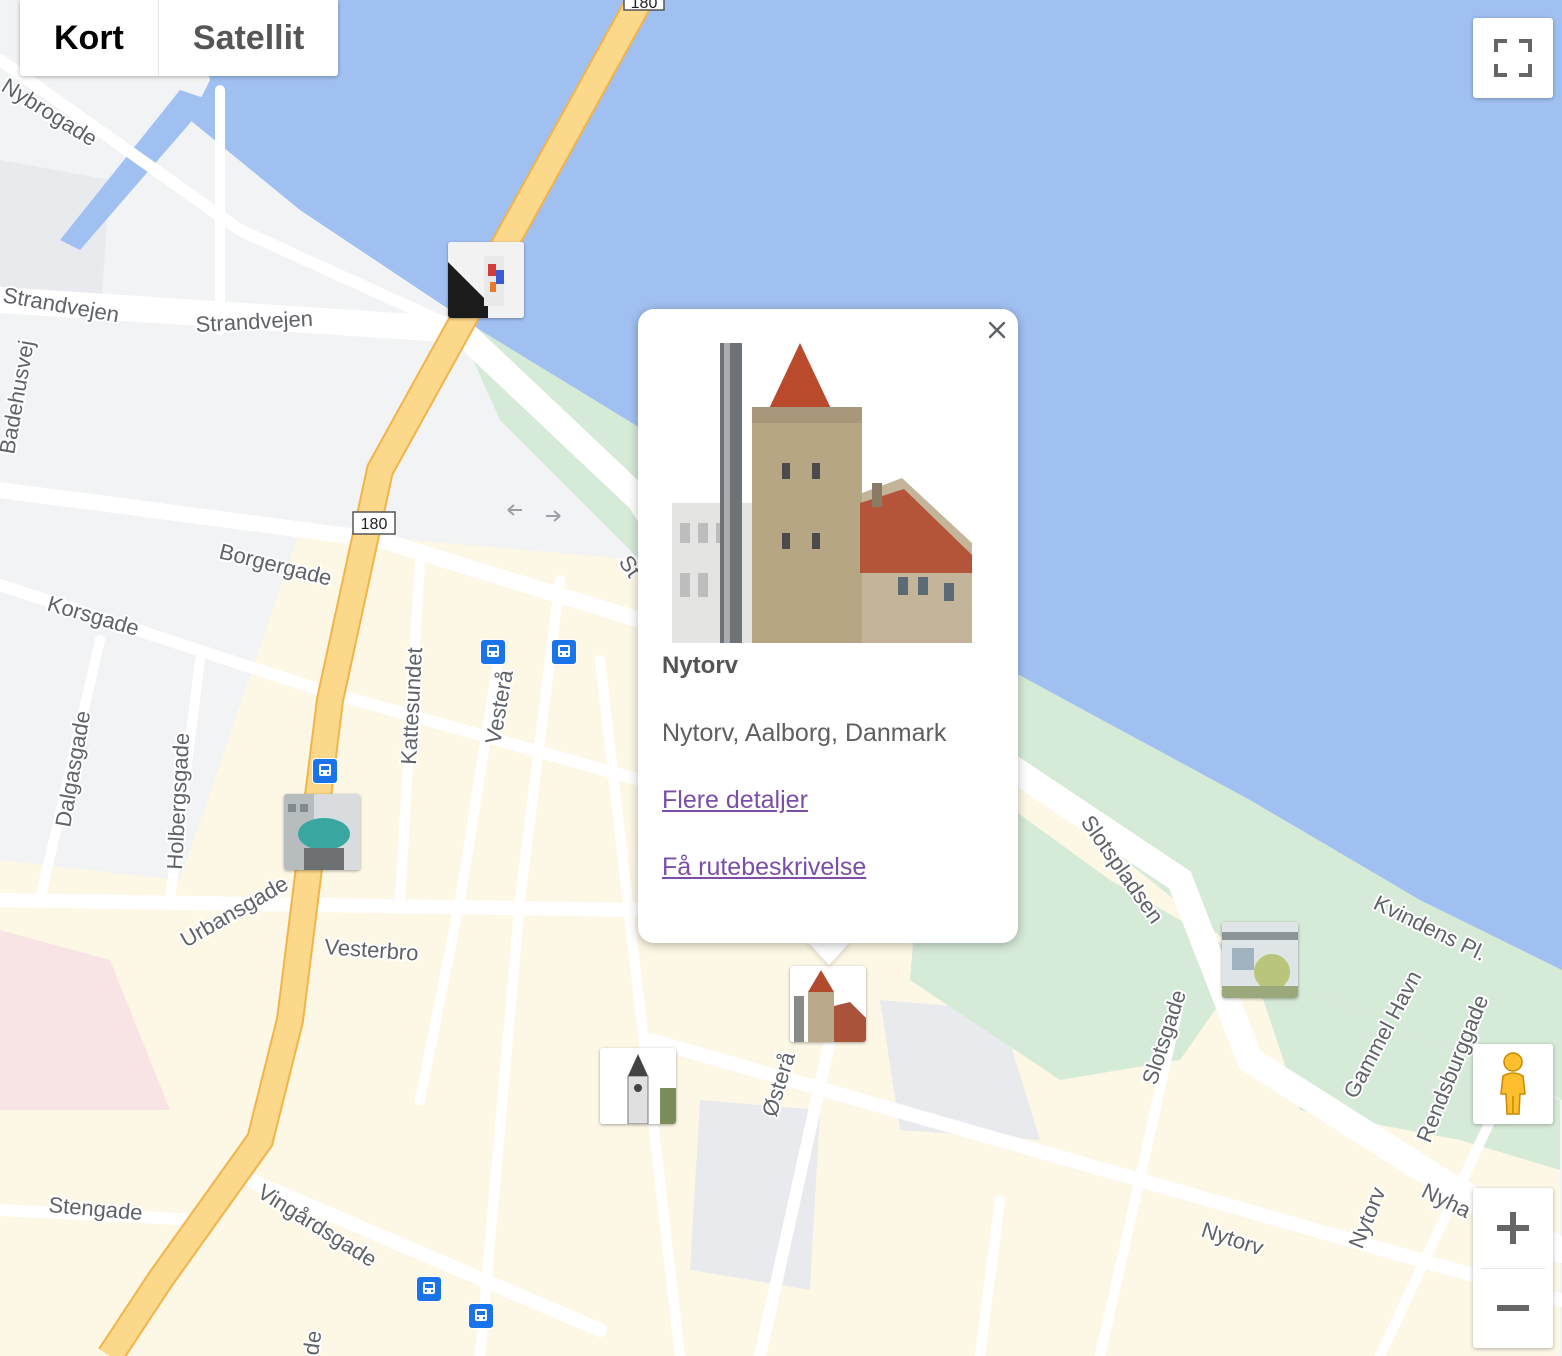 This screenshot has height=1356, width=1562. I want to click on fullscreen-icon, so click(1513, 58).